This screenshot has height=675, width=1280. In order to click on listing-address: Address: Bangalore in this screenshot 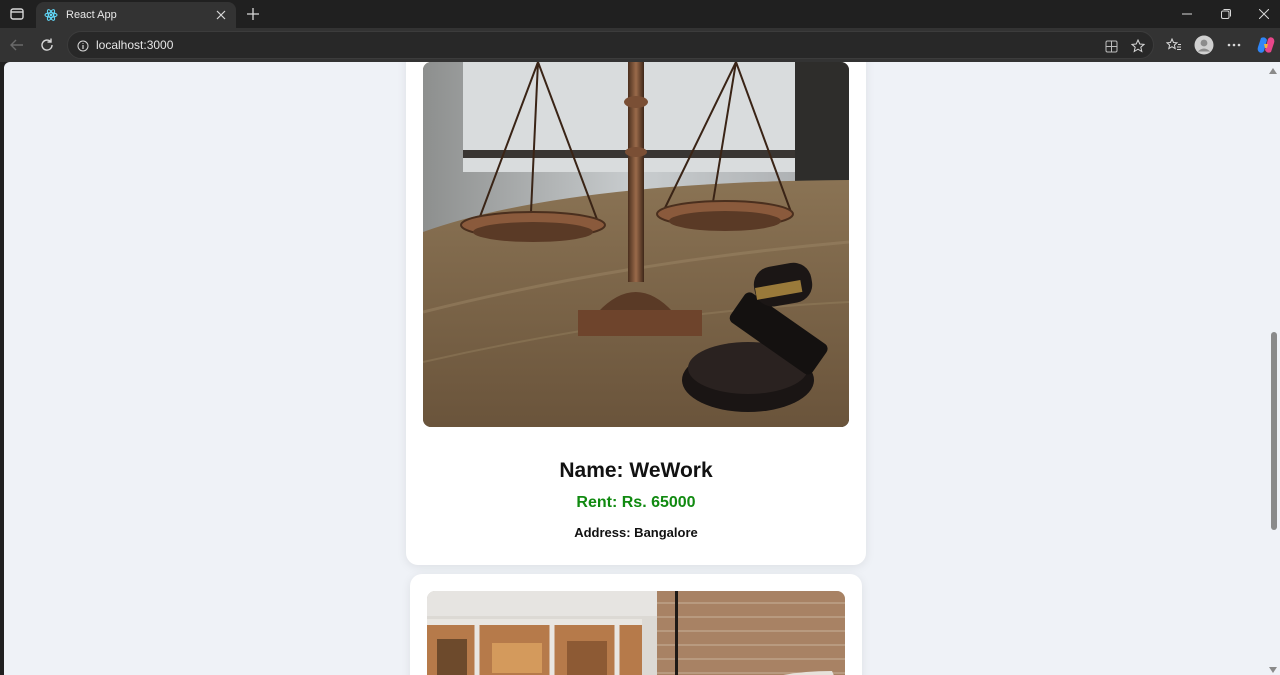, I will do `click(636, 532)`.